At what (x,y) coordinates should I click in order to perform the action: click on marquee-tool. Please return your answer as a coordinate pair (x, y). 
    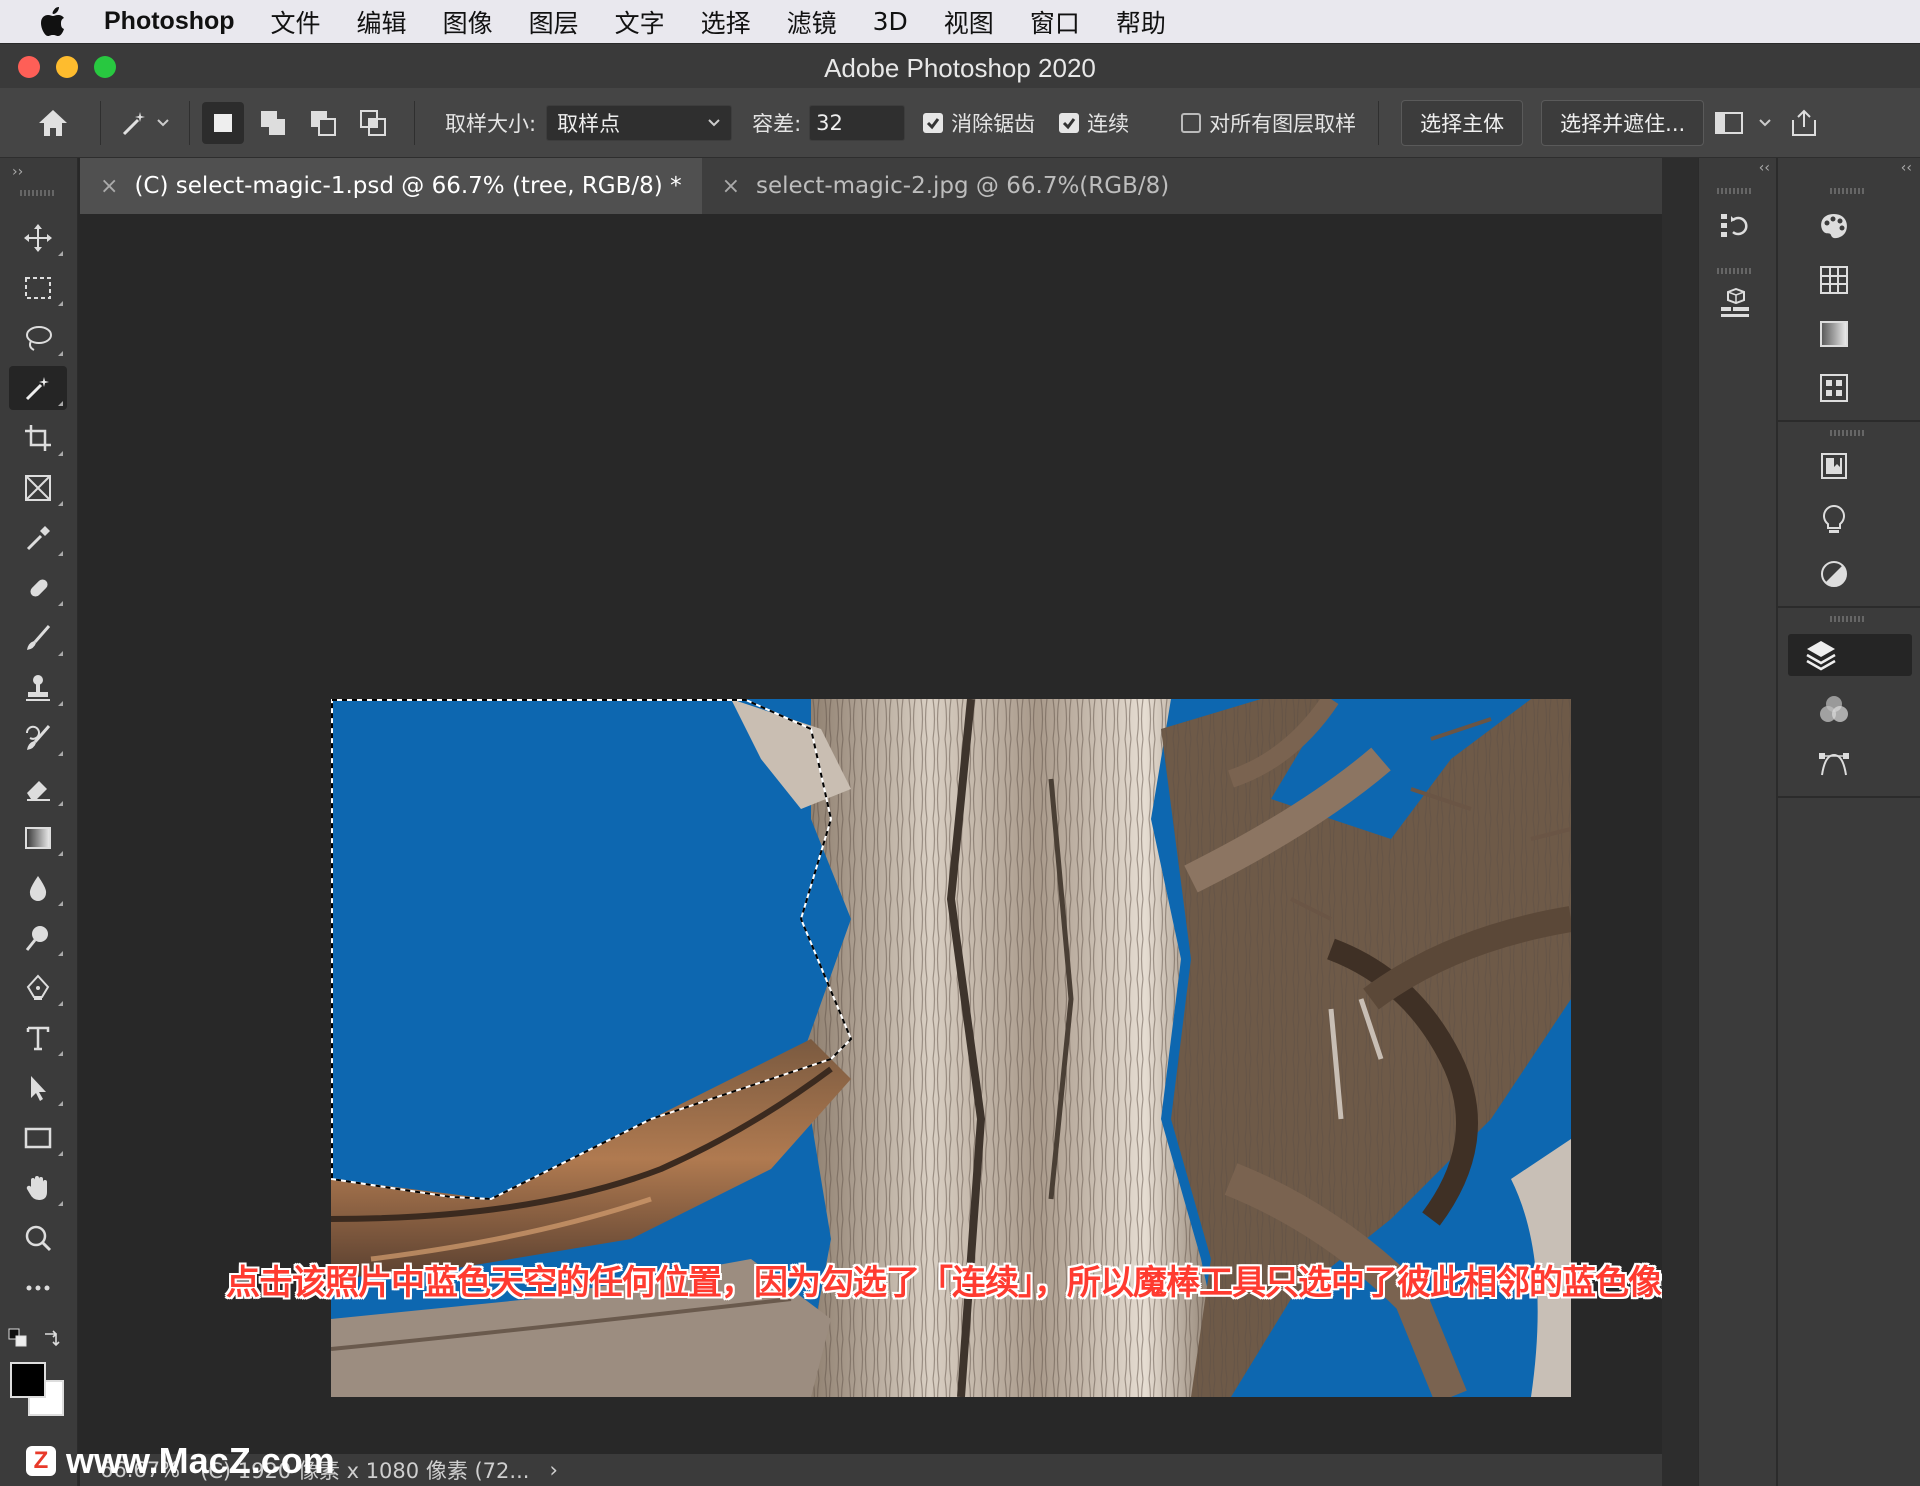
    Looking at the image, I should click on (38, 288).